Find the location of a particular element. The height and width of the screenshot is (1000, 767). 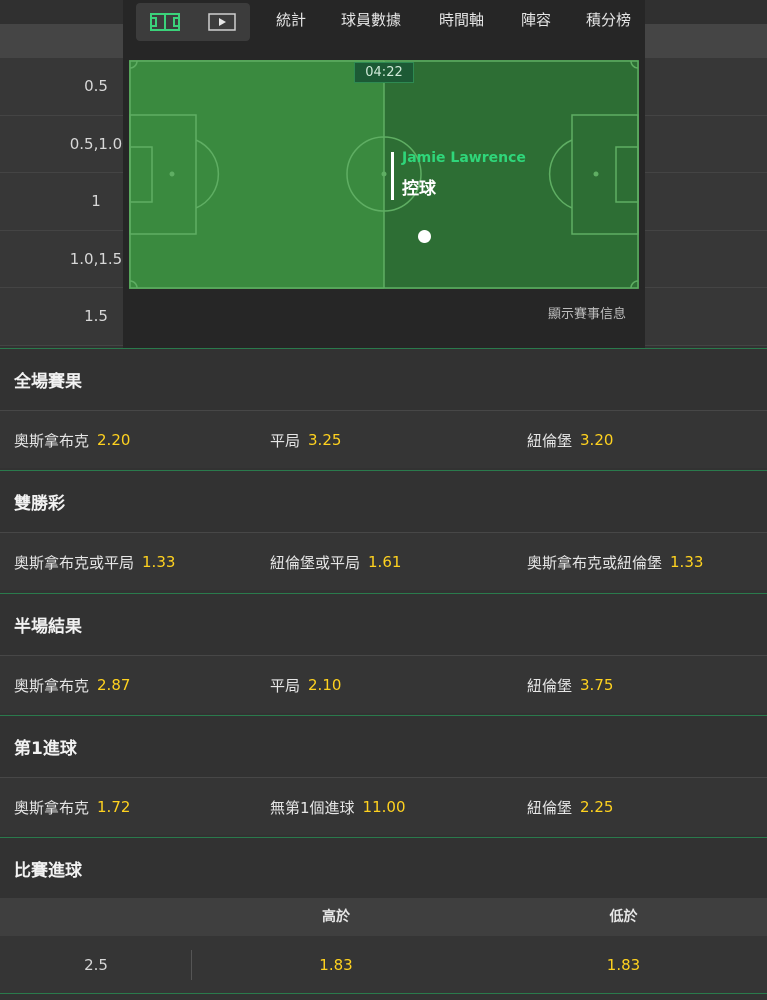

selection-odds: 2.20 is located at coordinates (114, 440).